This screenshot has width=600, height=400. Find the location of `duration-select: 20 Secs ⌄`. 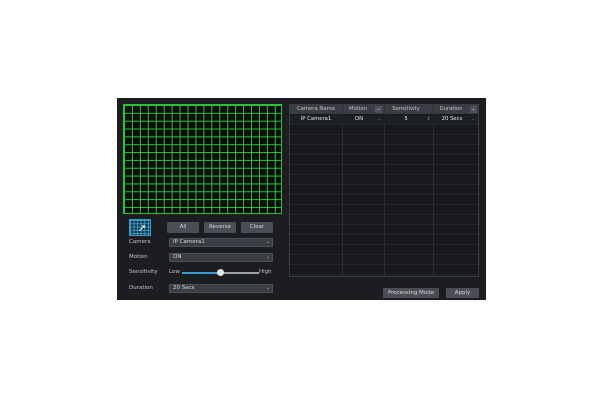

duration-select: 20 Secs ⌄ is located at coordinates (221, 288).